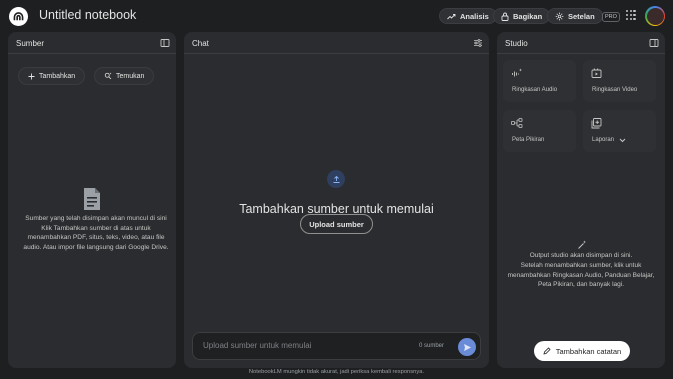  I want to click on studio-header: Studio, so click(581, 43).